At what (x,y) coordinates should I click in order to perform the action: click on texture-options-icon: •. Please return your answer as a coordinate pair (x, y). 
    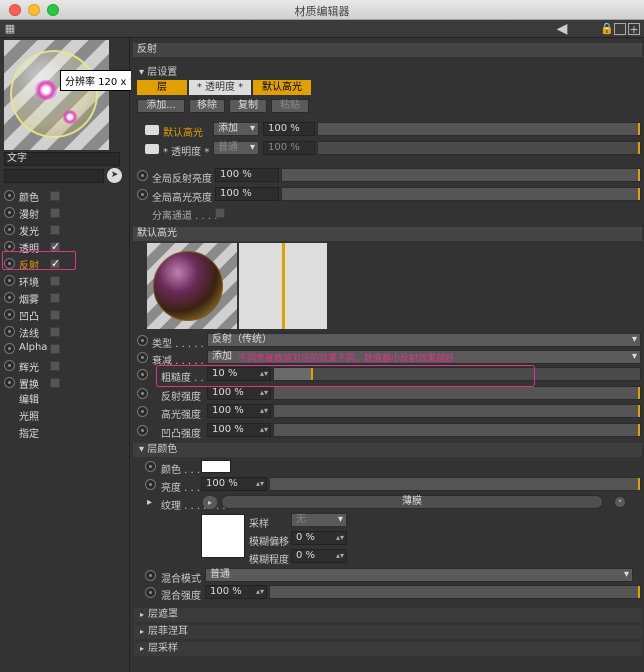
    Looking at the image, I should click on (620, 502).